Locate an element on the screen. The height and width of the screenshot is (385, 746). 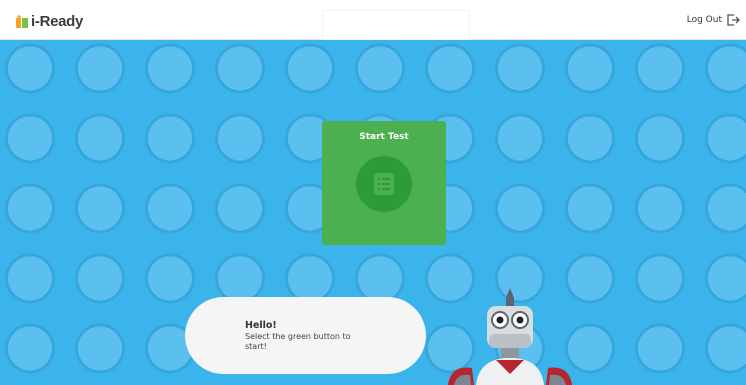
greeting-text: Hello! is located at coordinates (261, 325).